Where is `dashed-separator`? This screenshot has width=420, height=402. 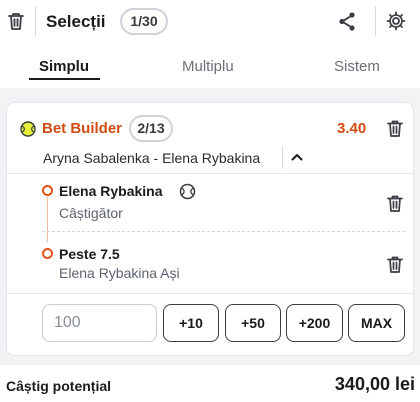 dashed-separator is located at coordinates (223, 231).